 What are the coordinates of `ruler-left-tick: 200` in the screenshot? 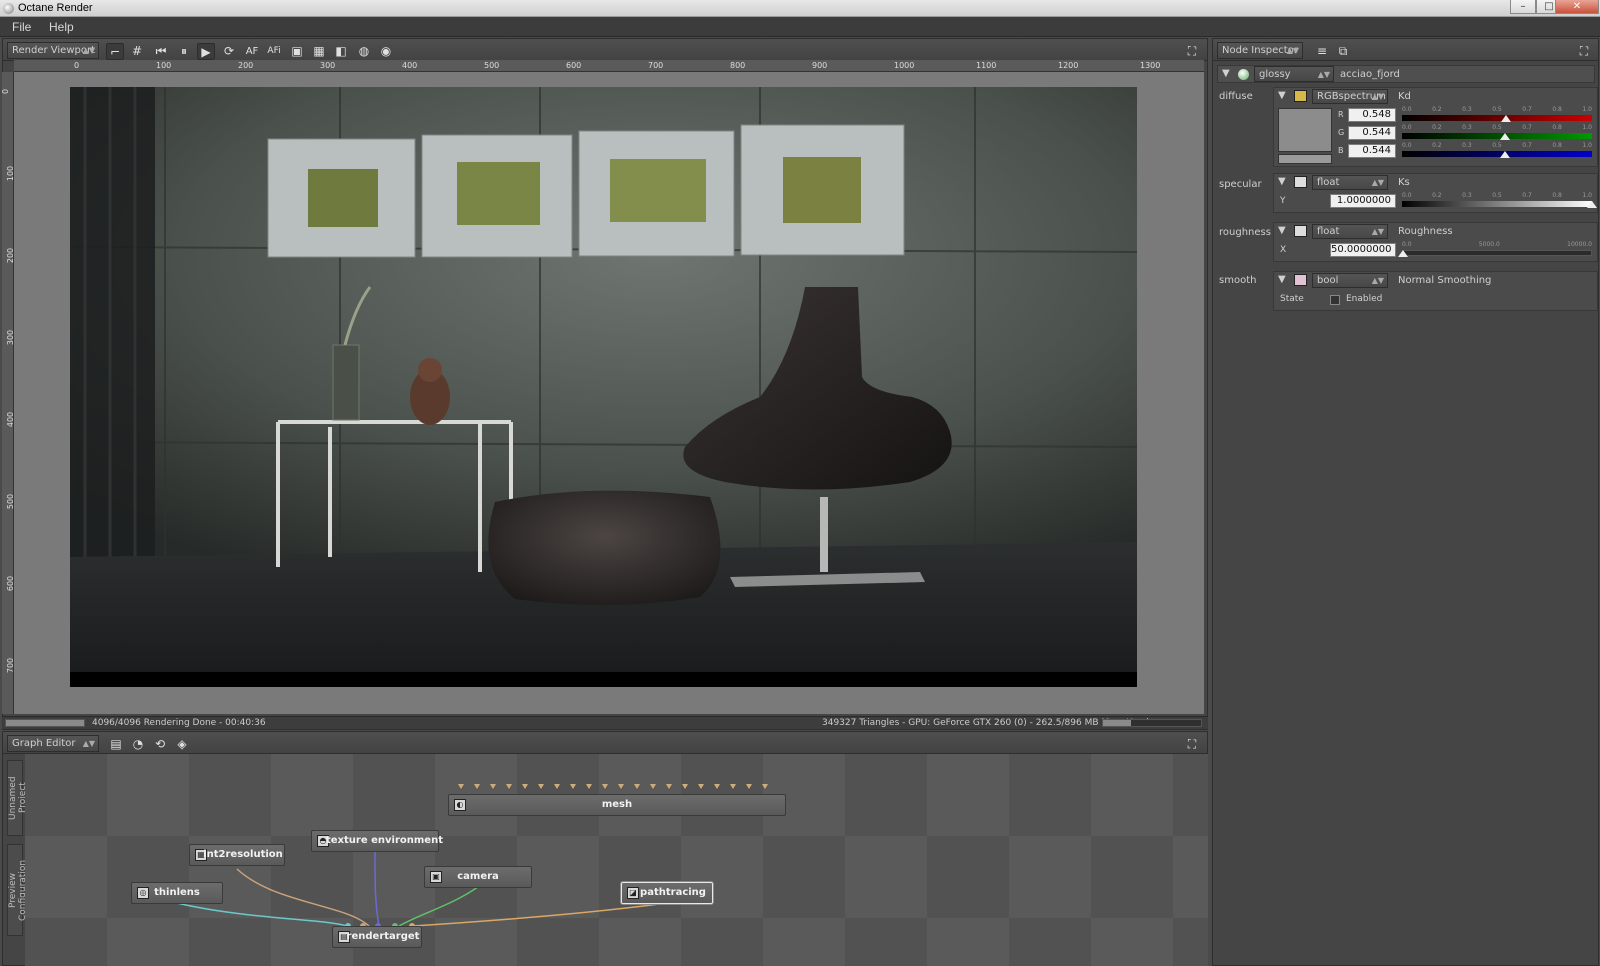 It's located at (10, 255).